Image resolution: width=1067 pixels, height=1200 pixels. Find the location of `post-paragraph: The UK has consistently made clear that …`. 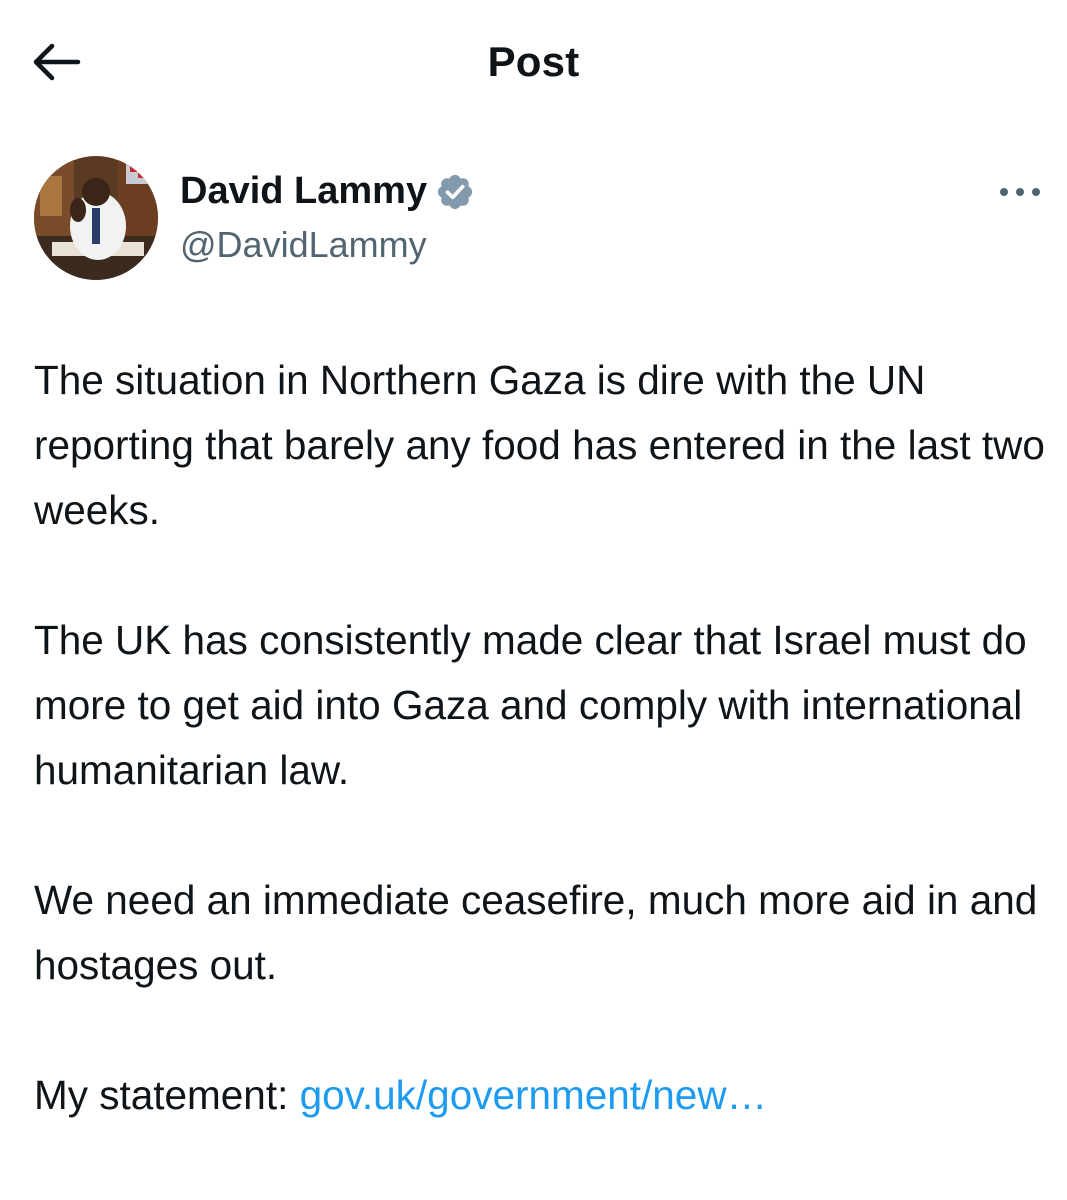

post-paragraph: The UK has consistently made clear that … is located at coordinates (530, 705).